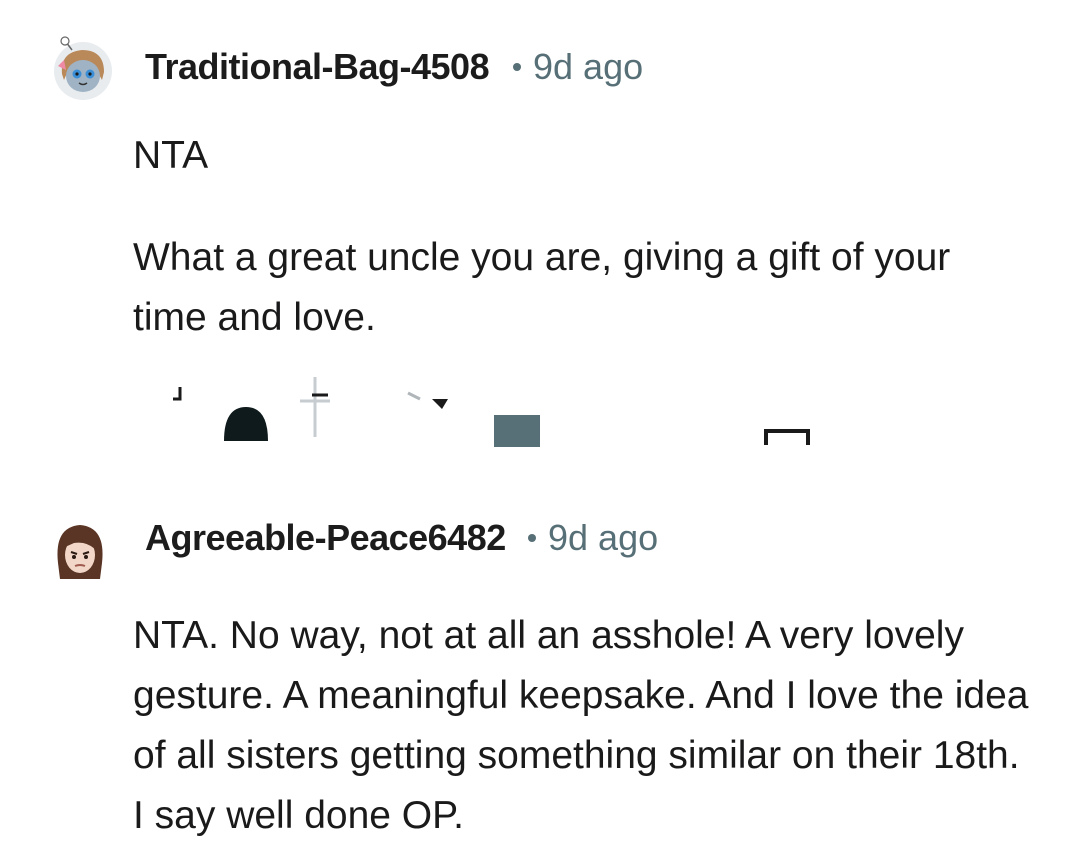  I want to click on reply-icon, so click(427, 411).